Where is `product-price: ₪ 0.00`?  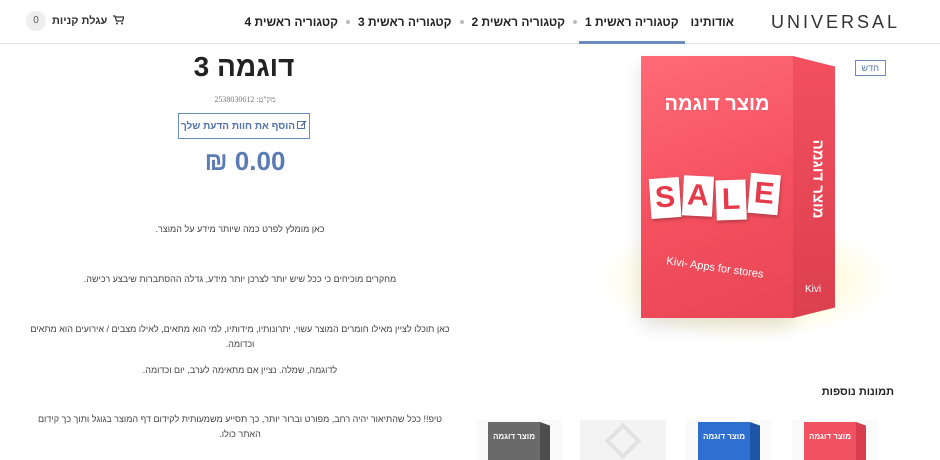 product-price: ₪ 0.00 is located at coordinates (245, 161).